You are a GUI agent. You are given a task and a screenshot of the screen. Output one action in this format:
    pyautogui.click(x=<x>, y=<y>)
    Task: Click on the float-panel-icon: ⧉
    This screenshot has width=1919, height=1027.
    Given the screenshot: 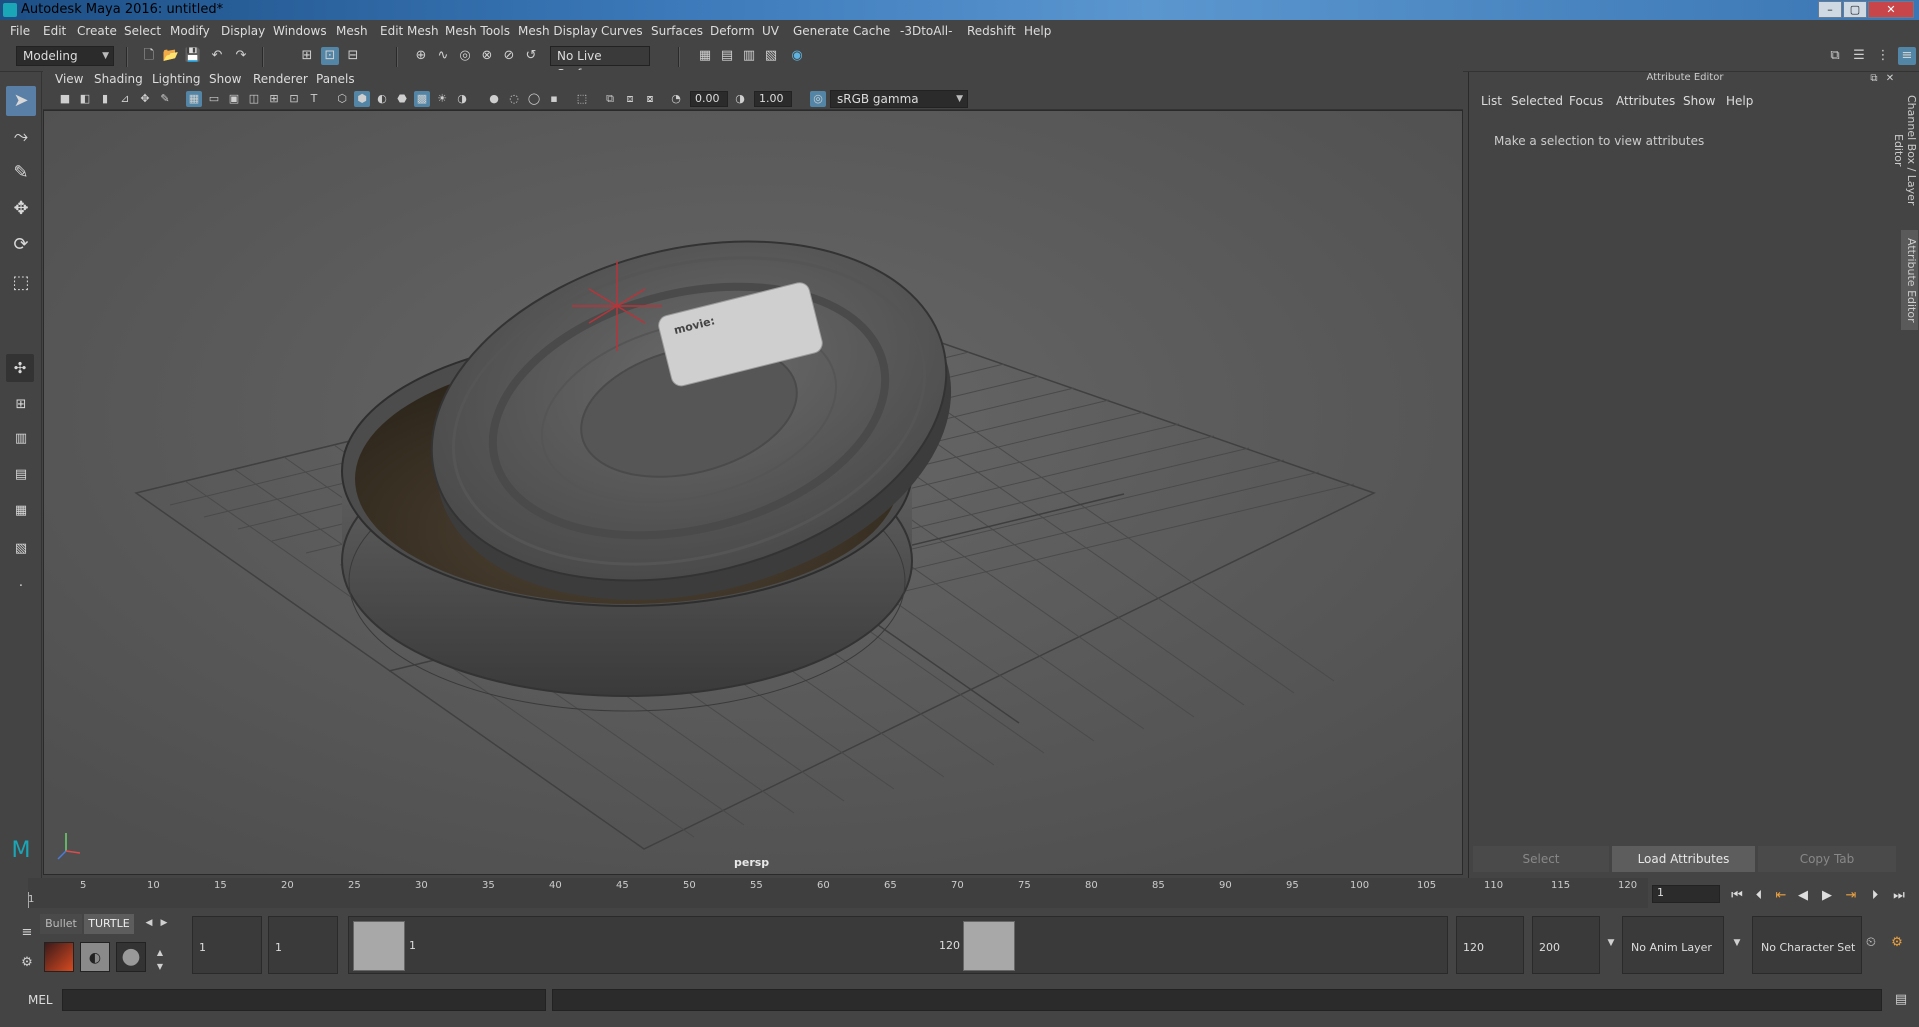 What is the action you would take?
    pyautogui.click(x=1874, y=77)
    